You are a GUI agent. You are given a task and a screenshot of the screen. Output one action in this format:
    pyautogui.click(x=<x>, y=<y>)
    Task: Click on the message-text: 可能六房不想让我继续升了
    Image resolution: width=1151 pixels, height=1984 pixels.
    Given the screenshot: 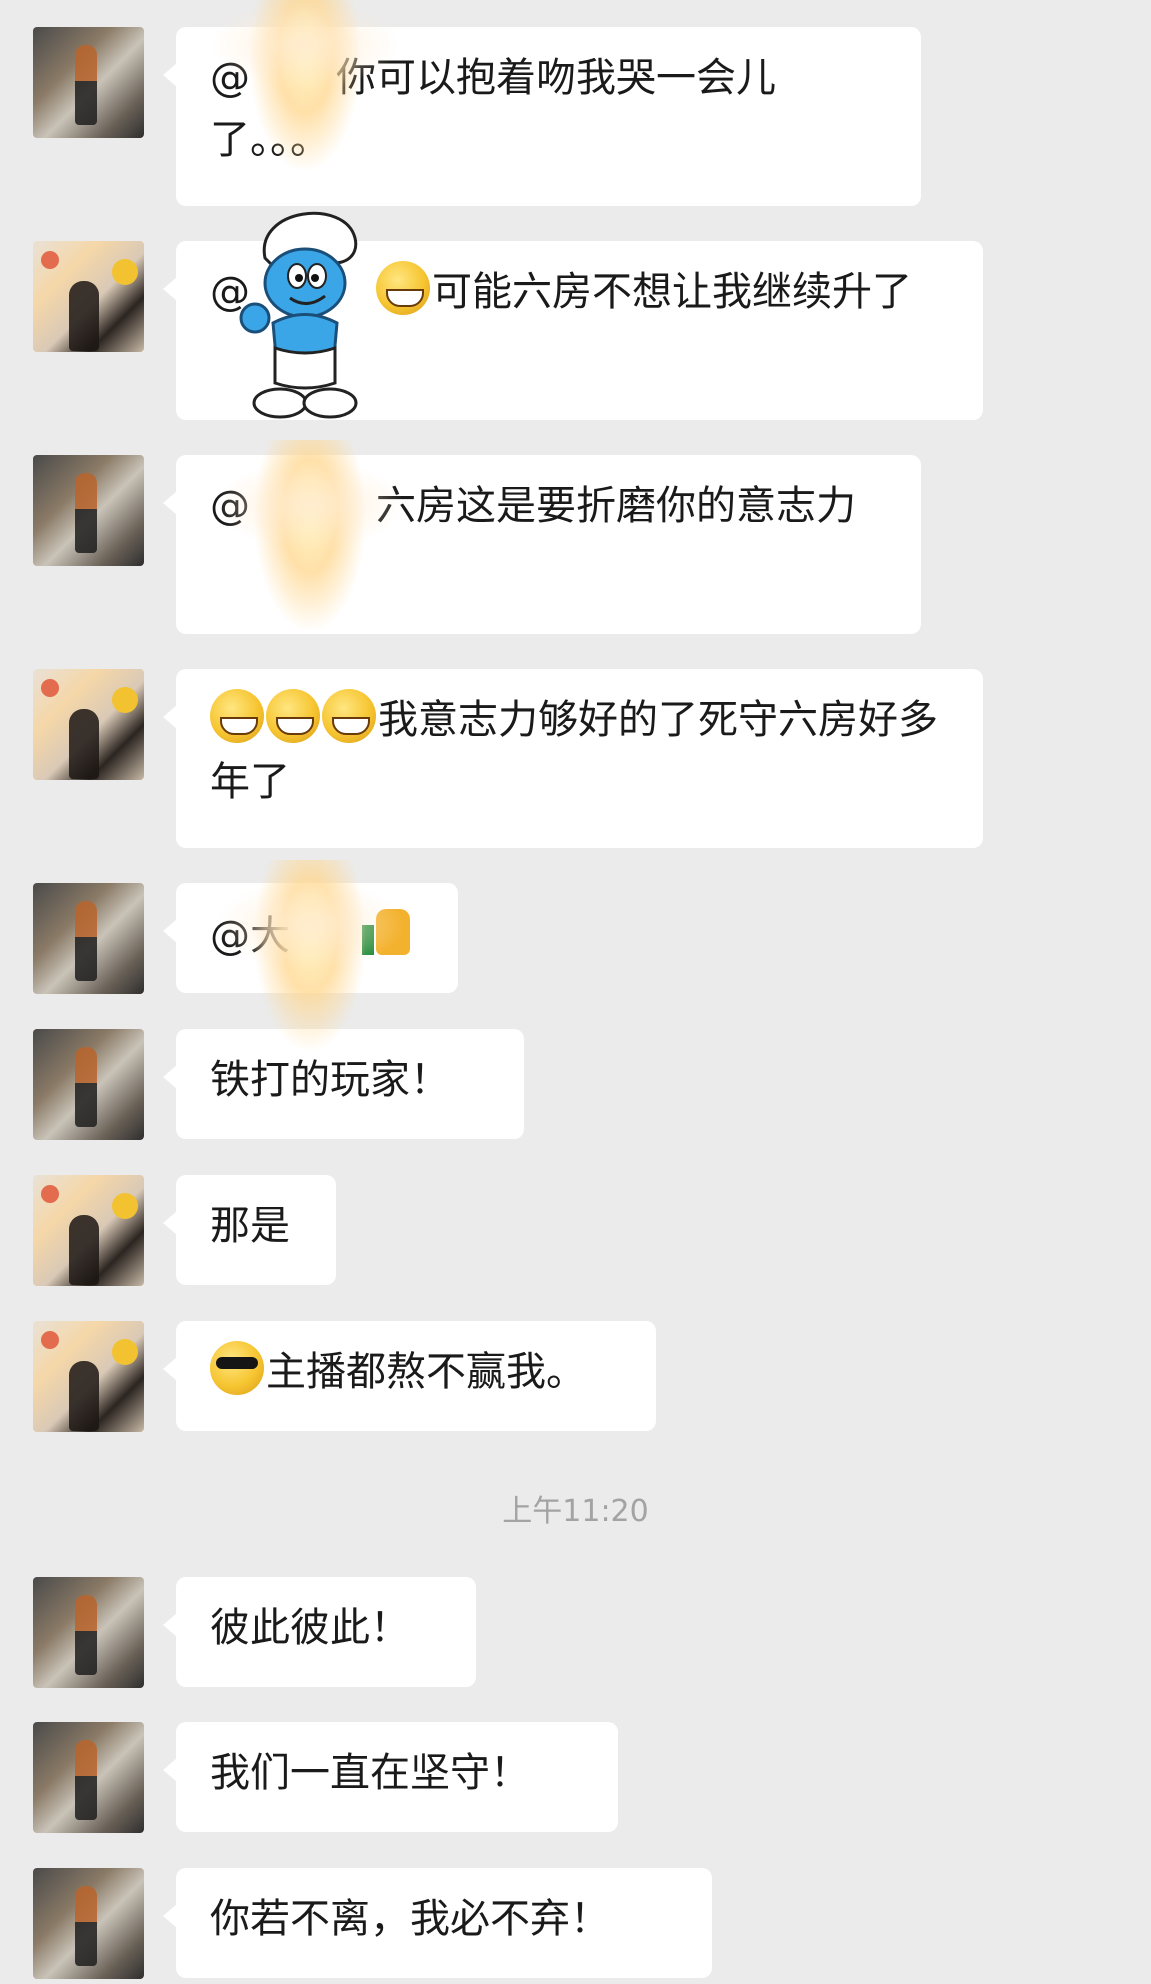 What is the action you would take?
    pyautogui.click(x=672, y=292)
    